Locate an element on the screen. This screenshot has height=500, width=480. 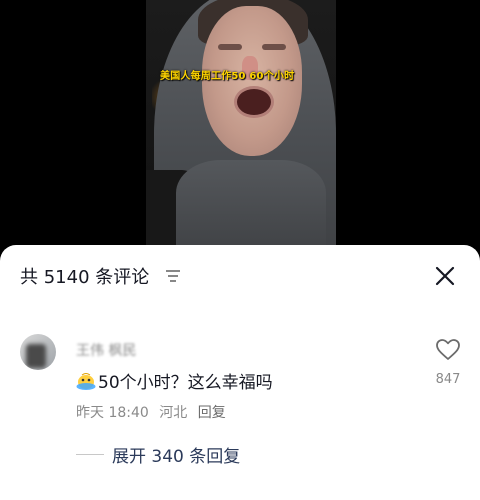
like-count: 847 is located at coordinates (448, 379).